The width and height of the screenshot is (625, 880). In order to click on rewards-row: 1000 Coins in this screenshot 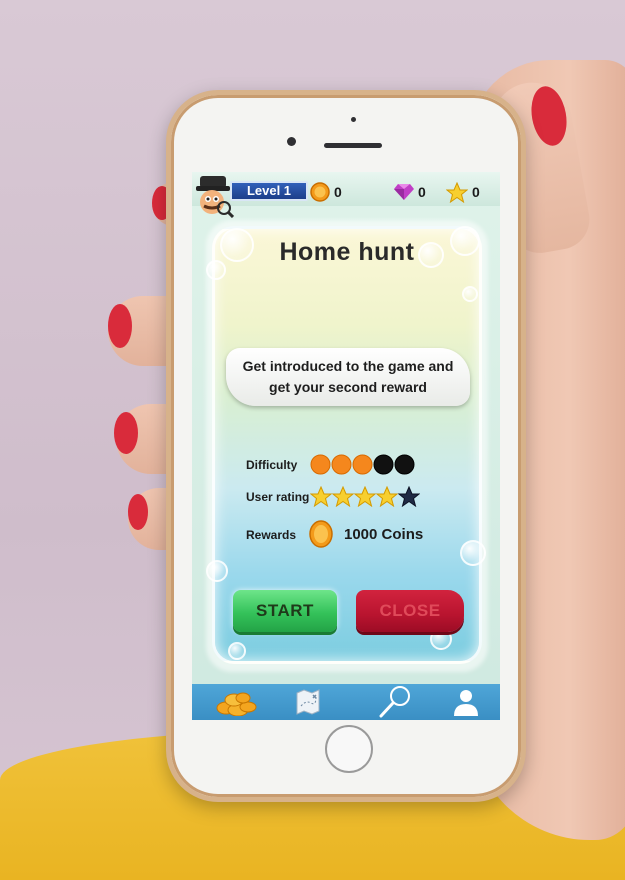, I will do `click(365, 534)`.